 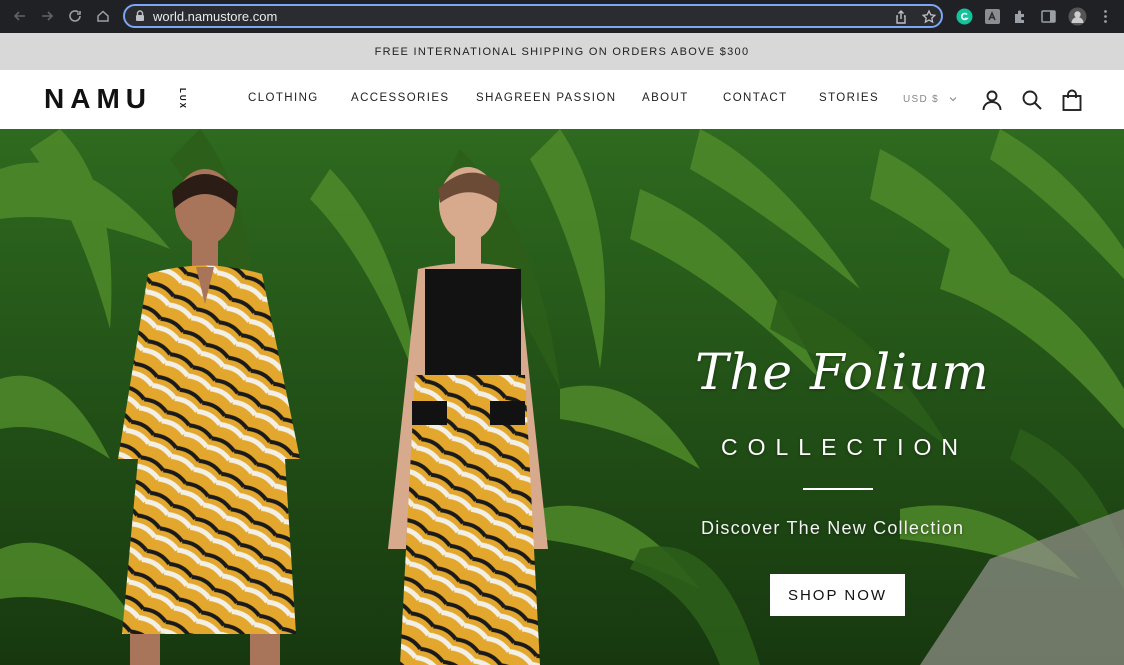 What do you see at coordinates (215, 16) in the screenshot?
I see `url-text: world.namustore.com` at bounding box center [215, 16].